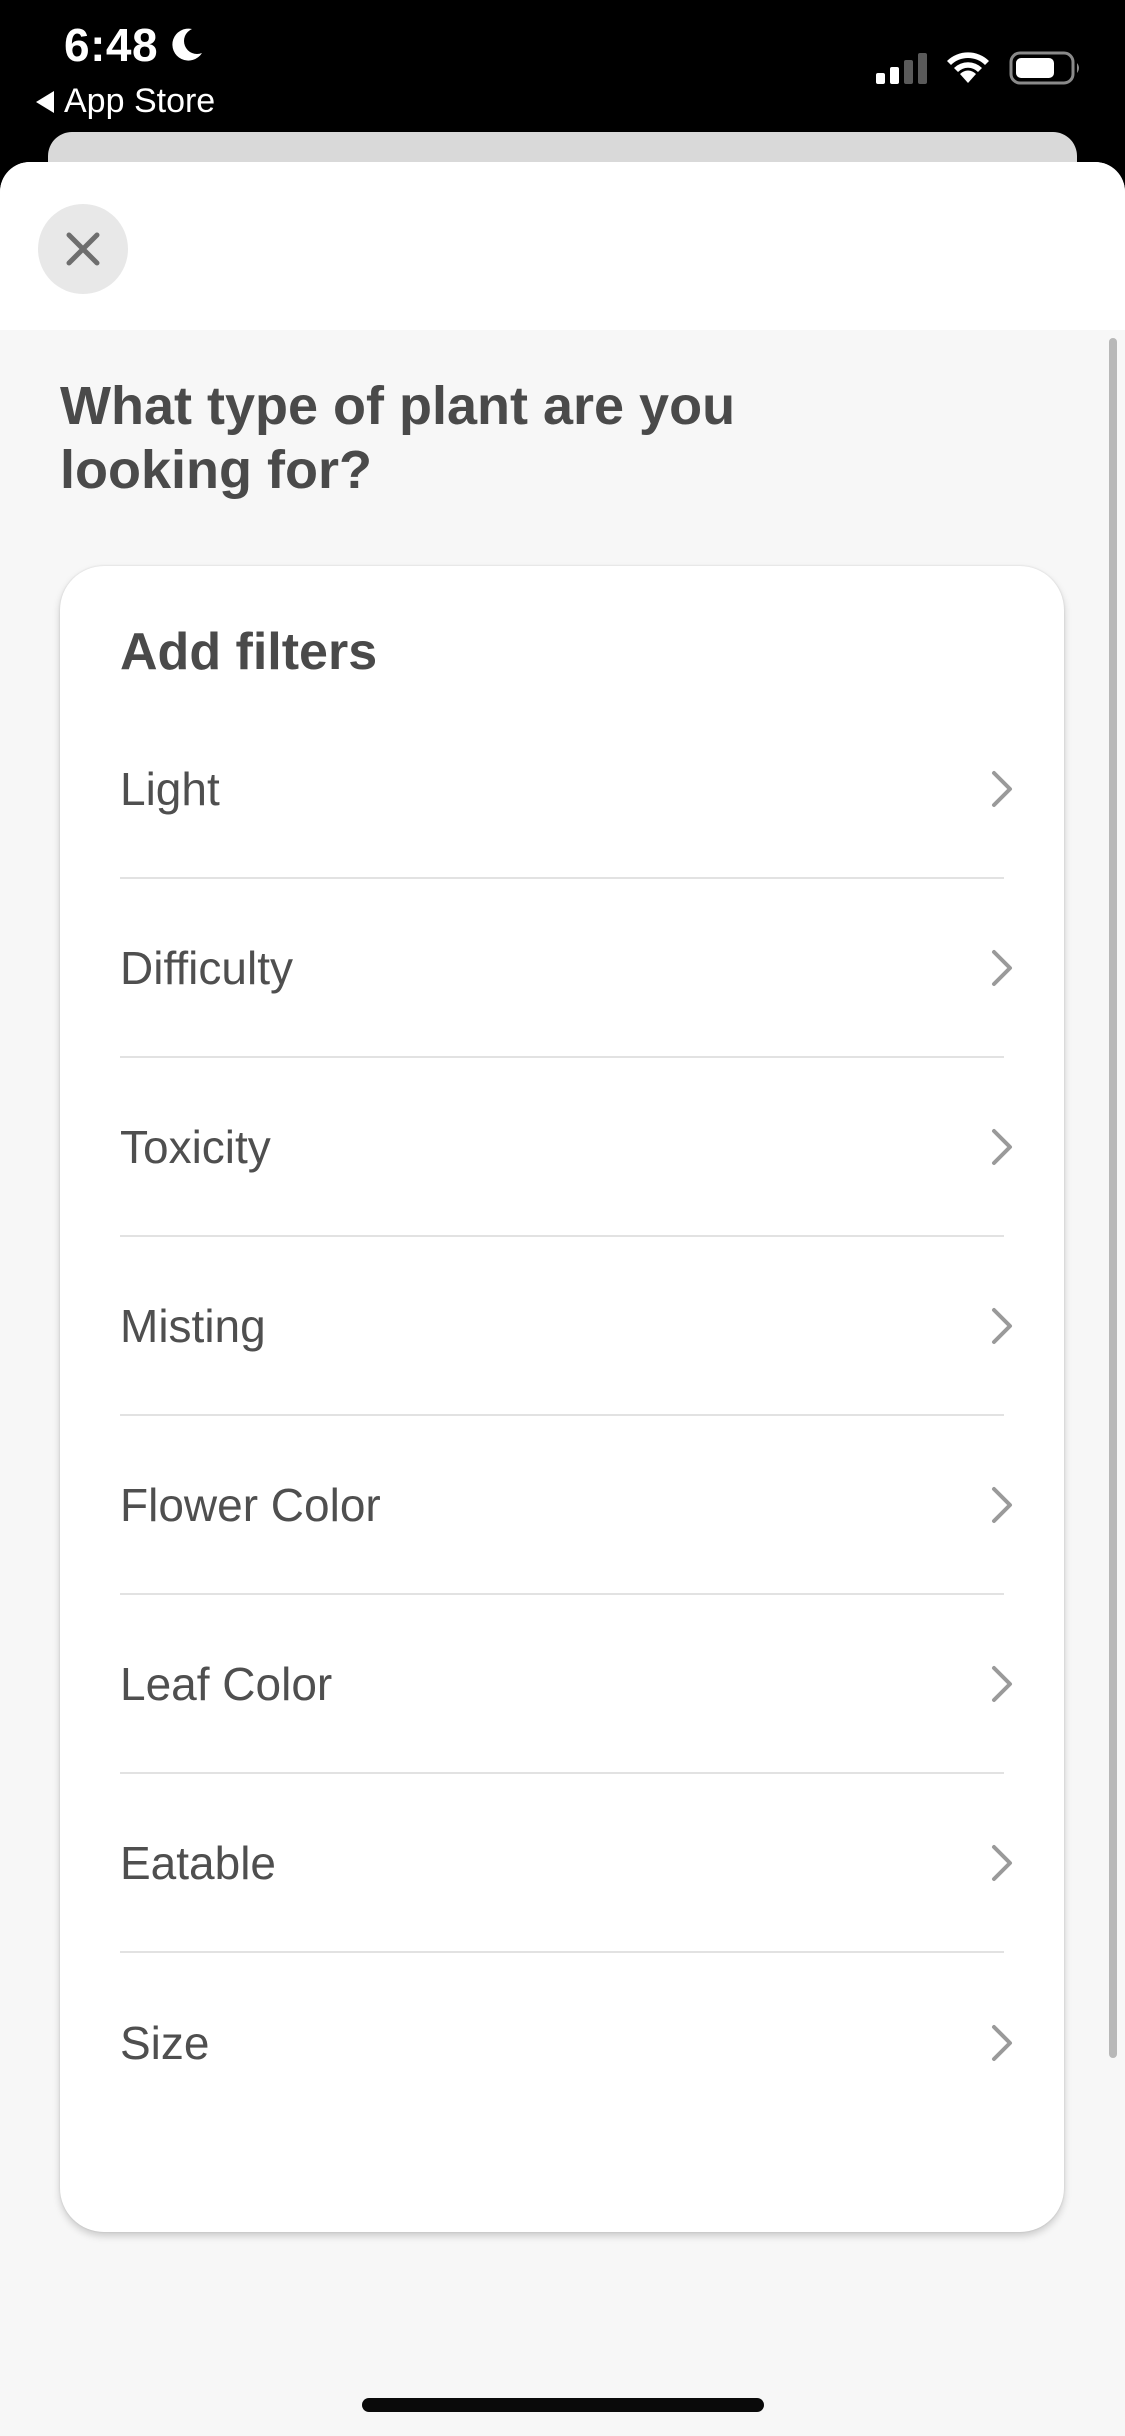  I want to click on close-button, so click(83, 249).